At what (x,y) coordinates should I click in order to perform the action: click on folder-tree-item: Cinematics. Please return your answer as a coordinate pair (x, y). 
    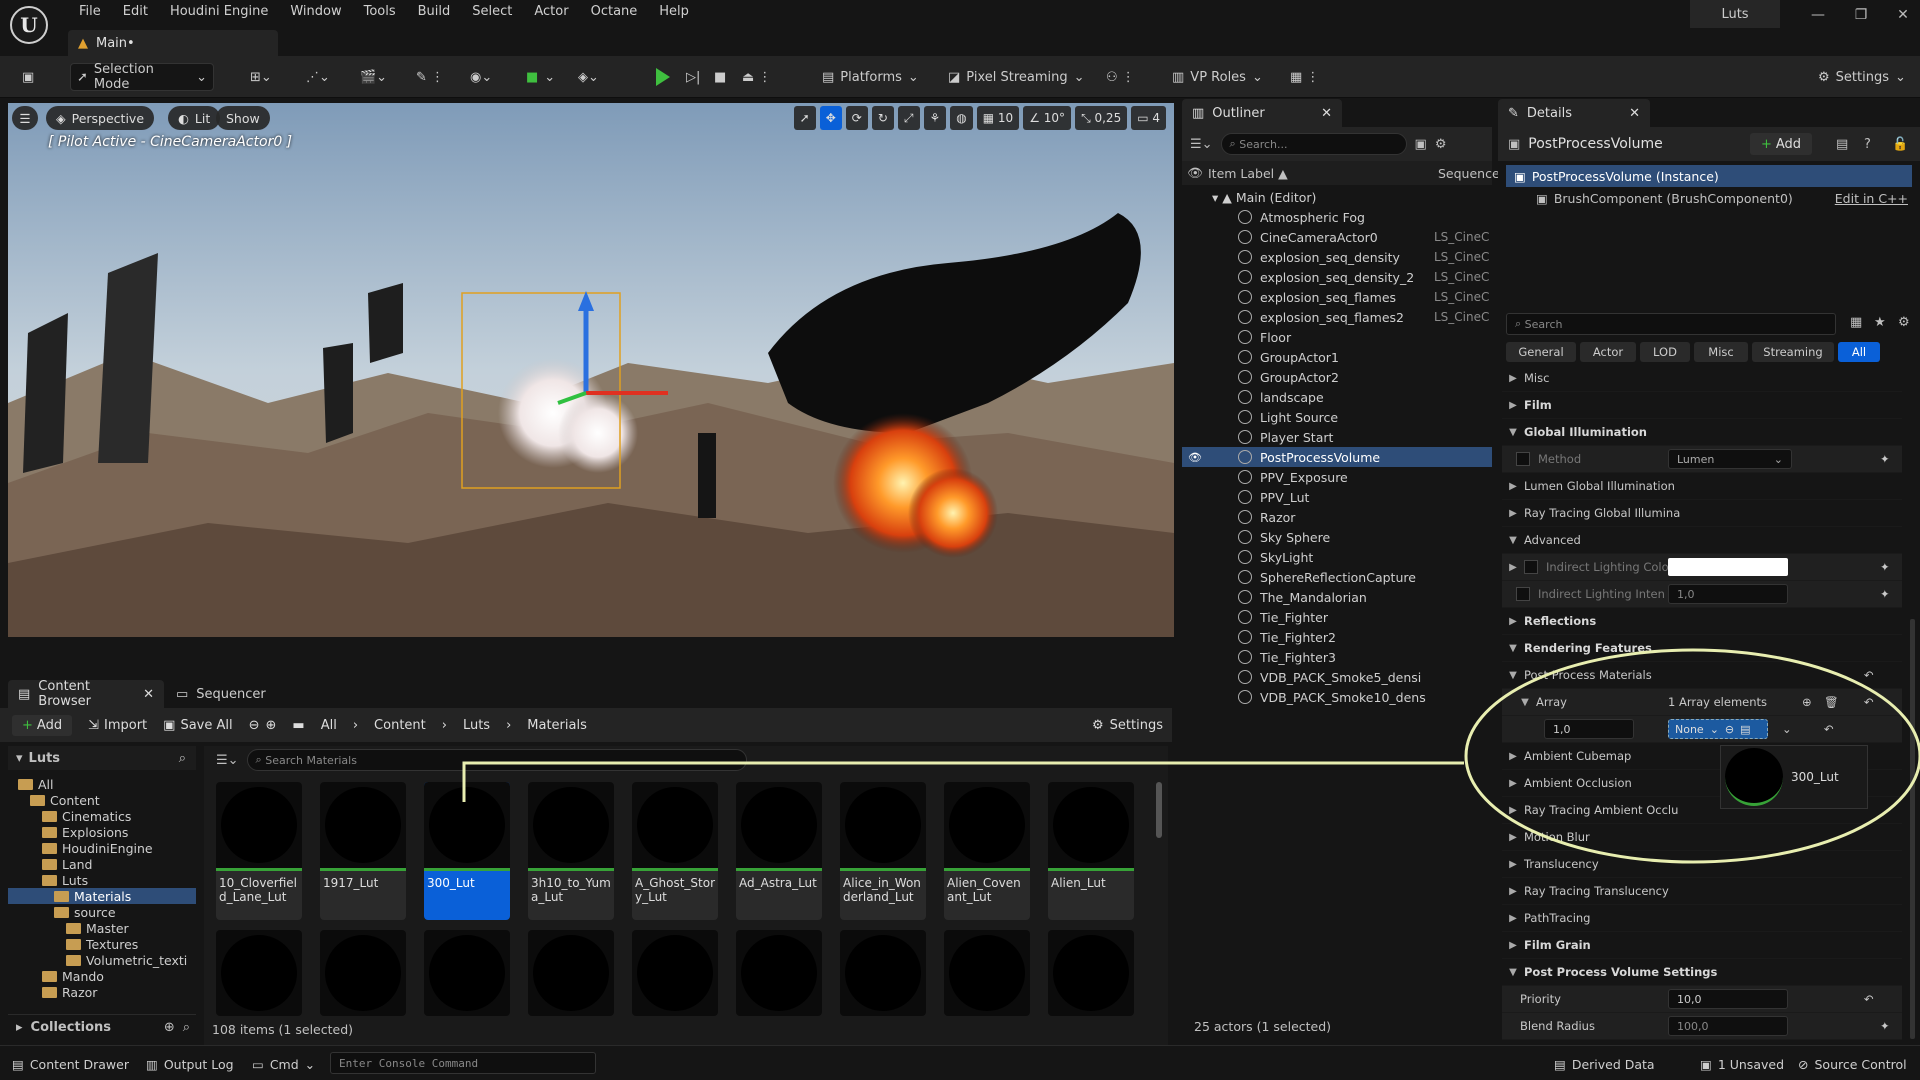
    Looking at the image, I should click on (102, 816).